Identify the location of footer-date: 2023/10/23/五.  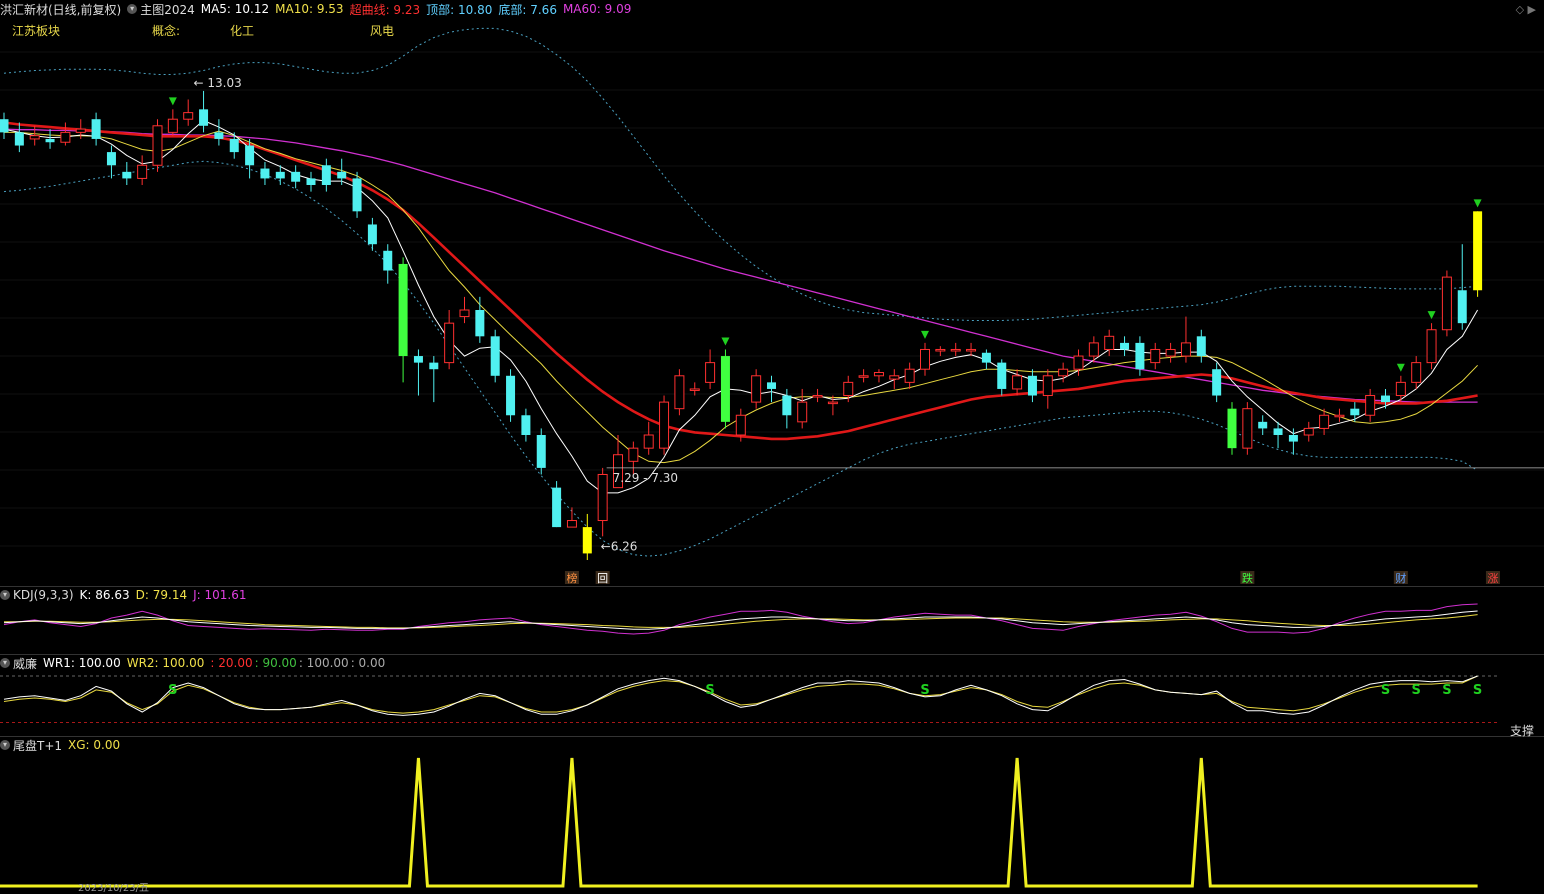
(114, 888).